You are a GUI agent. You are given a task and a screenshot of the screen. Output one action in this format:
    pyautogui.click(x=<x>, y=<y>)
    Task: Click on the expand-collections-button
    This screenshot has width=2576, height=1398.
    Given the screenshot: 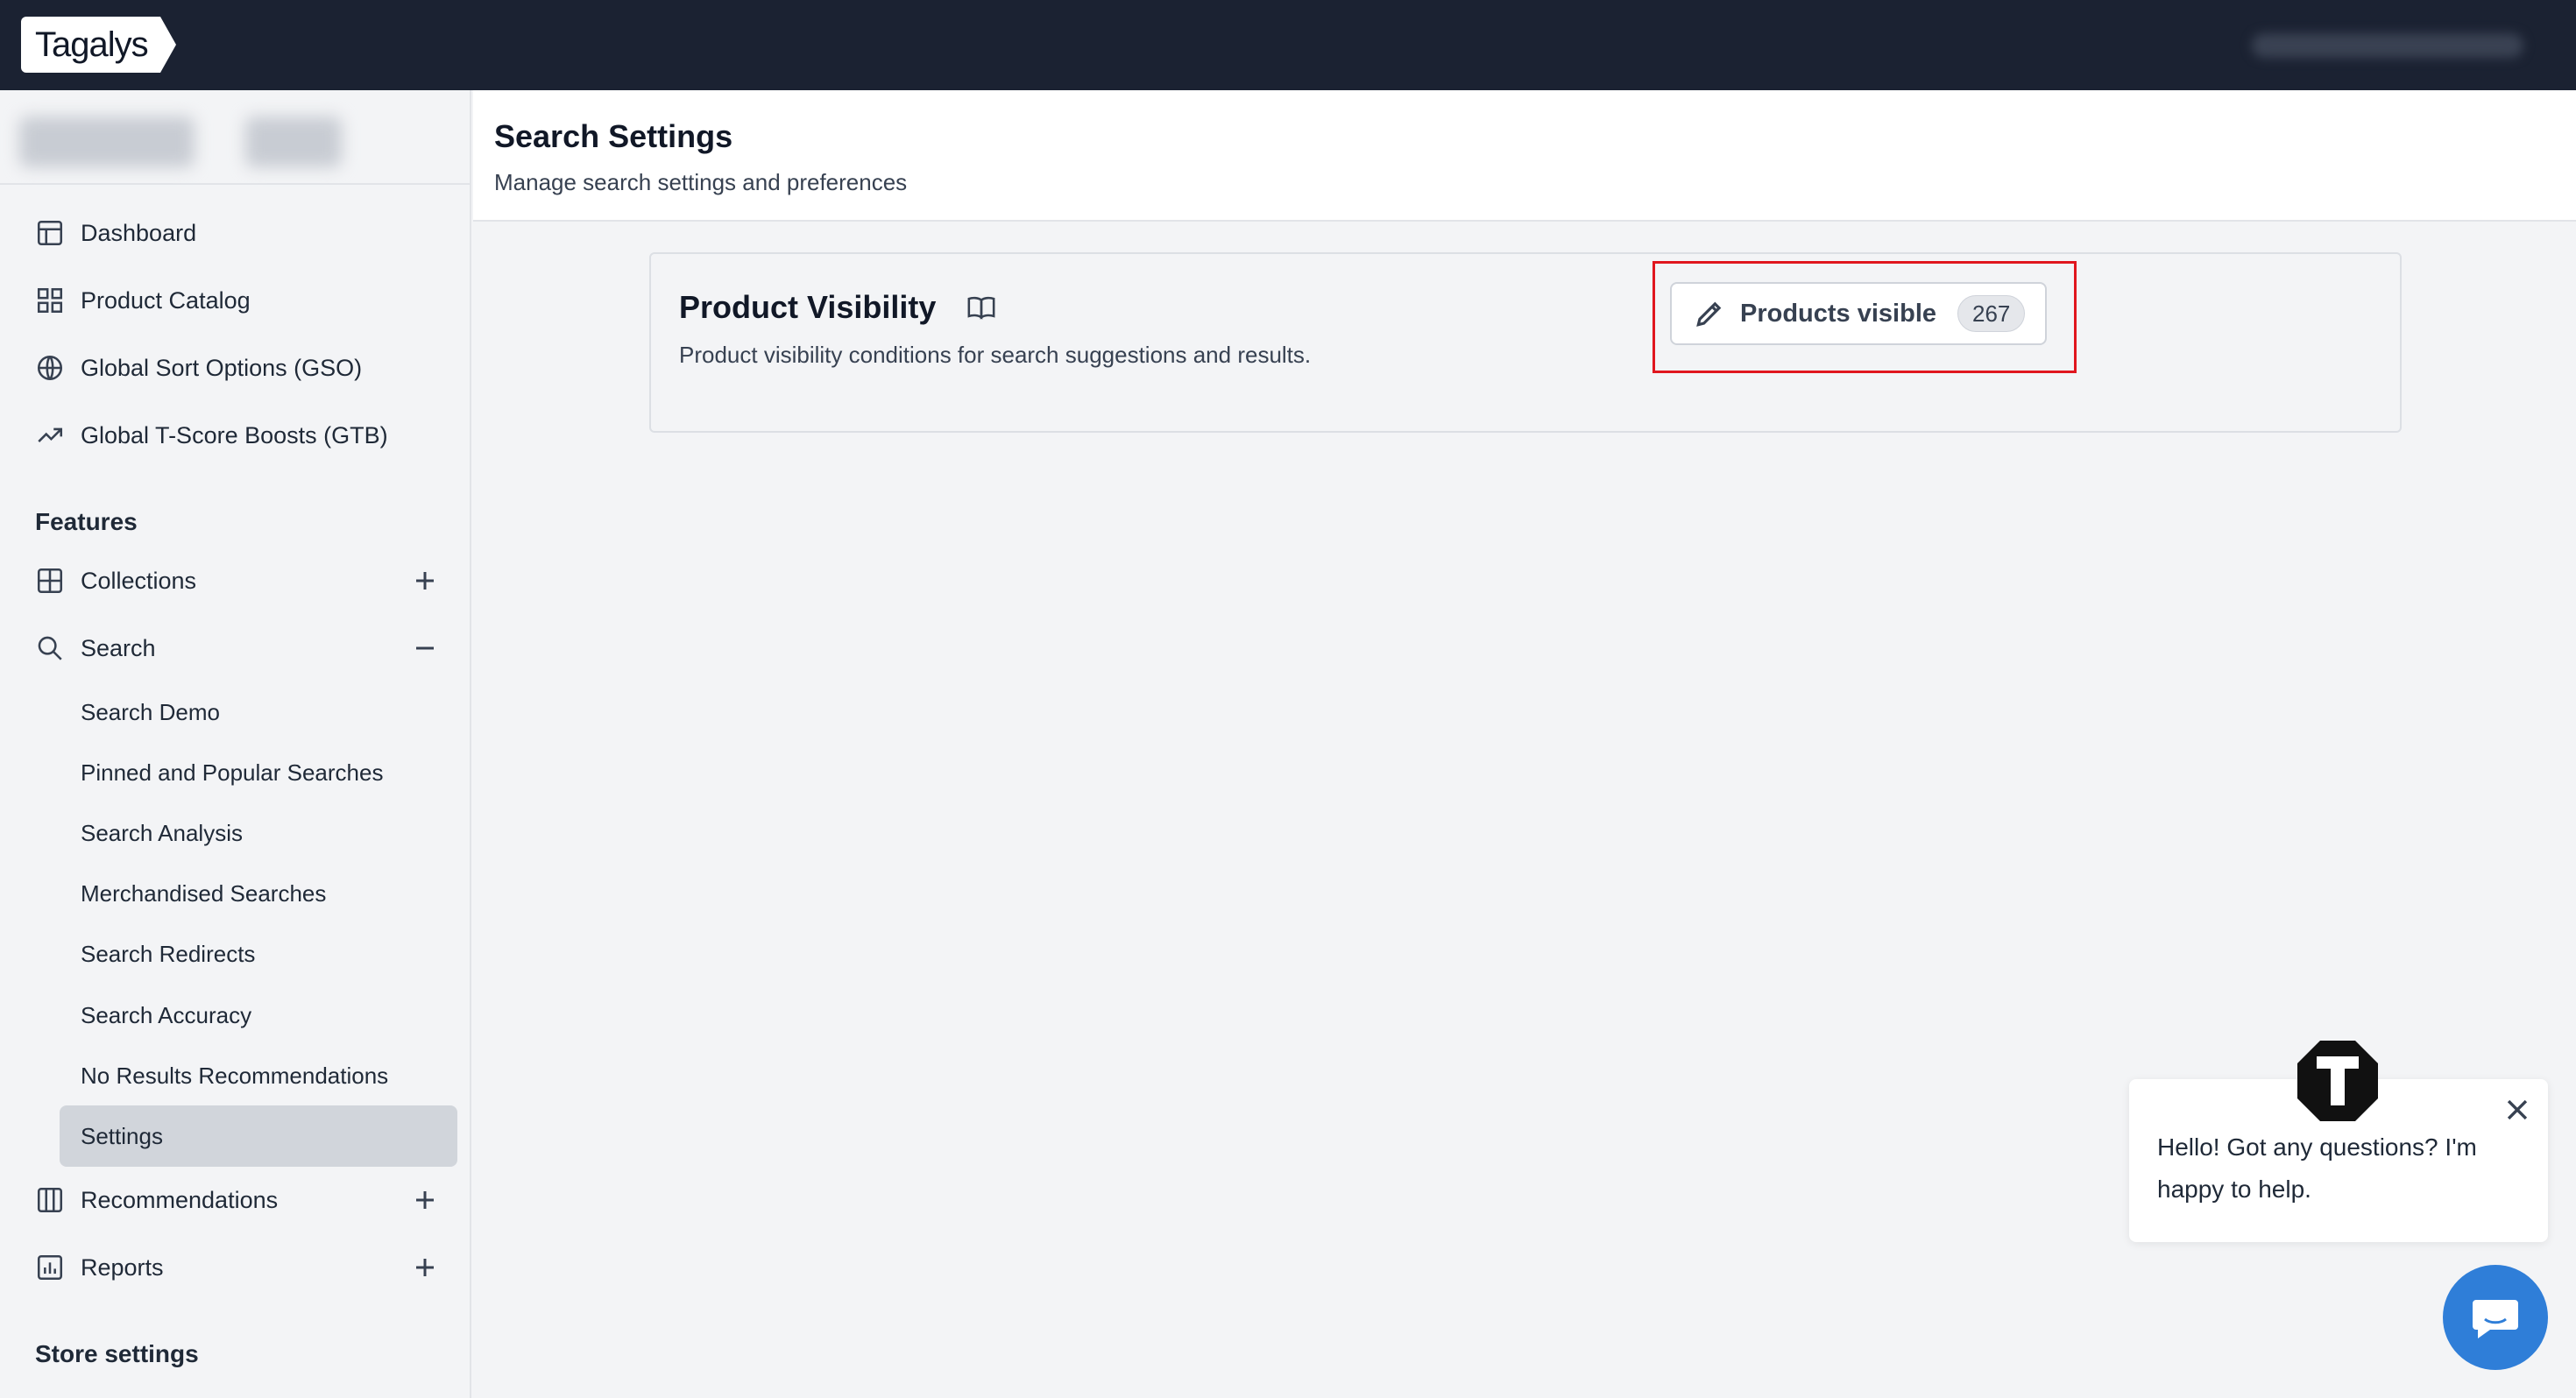 What is the action you would take?
    pyautogui.click(x=425, y=581)
    